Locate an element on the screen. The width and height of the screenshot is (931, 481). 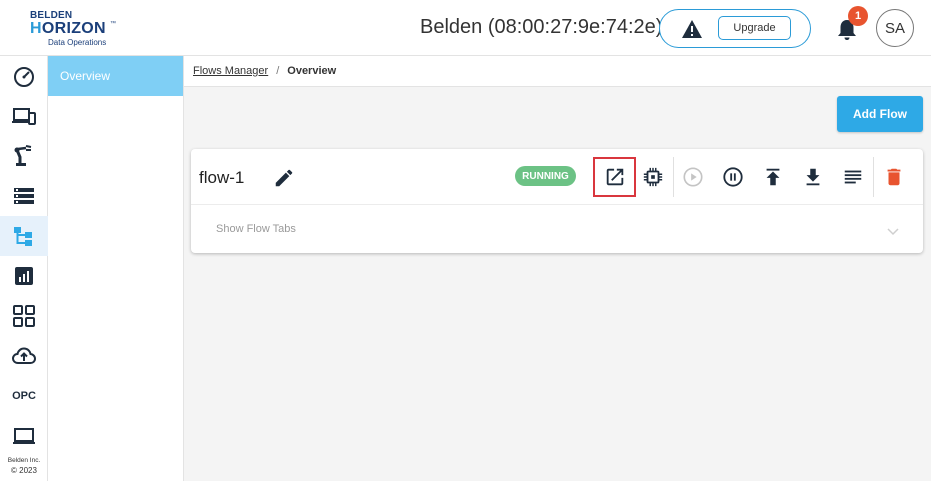
rail-item-dashboard is located at coordinates (24, 76).